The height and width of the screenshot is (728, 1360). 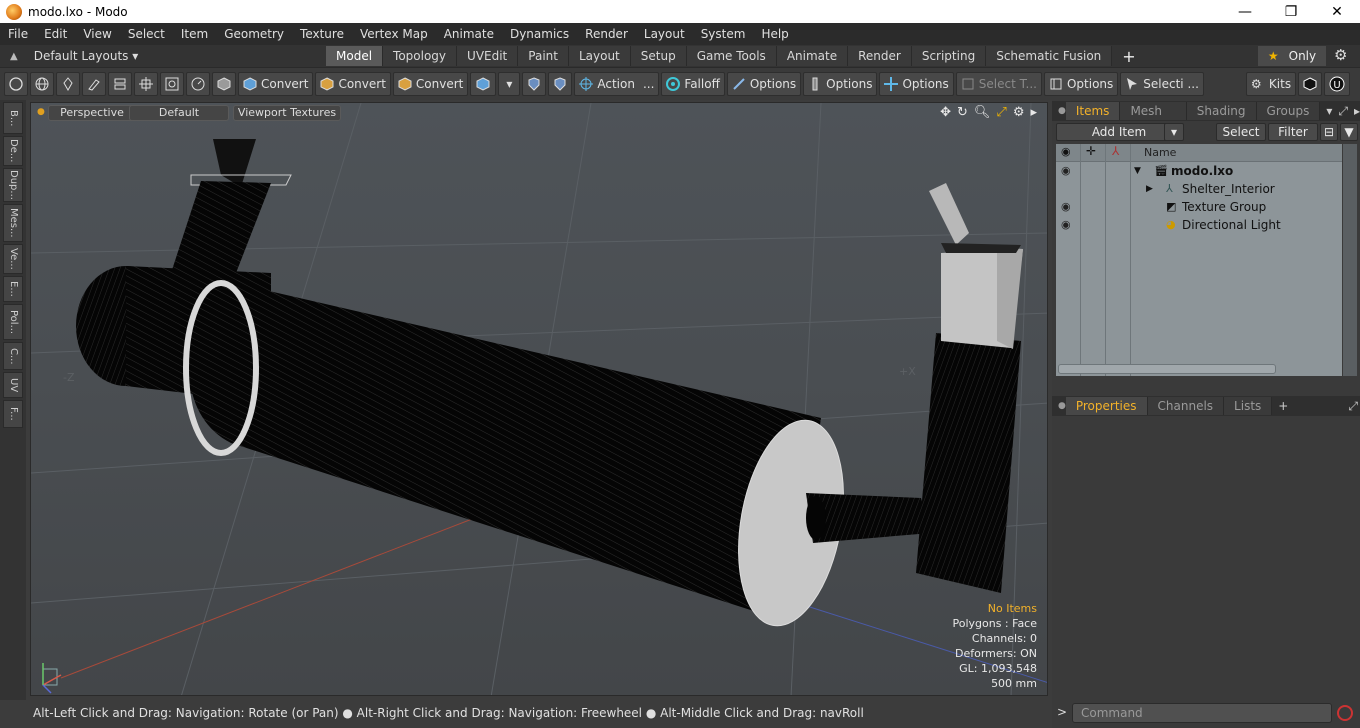 I want to click on item-list-v-scrollbar, so click(x=1350, y=260).